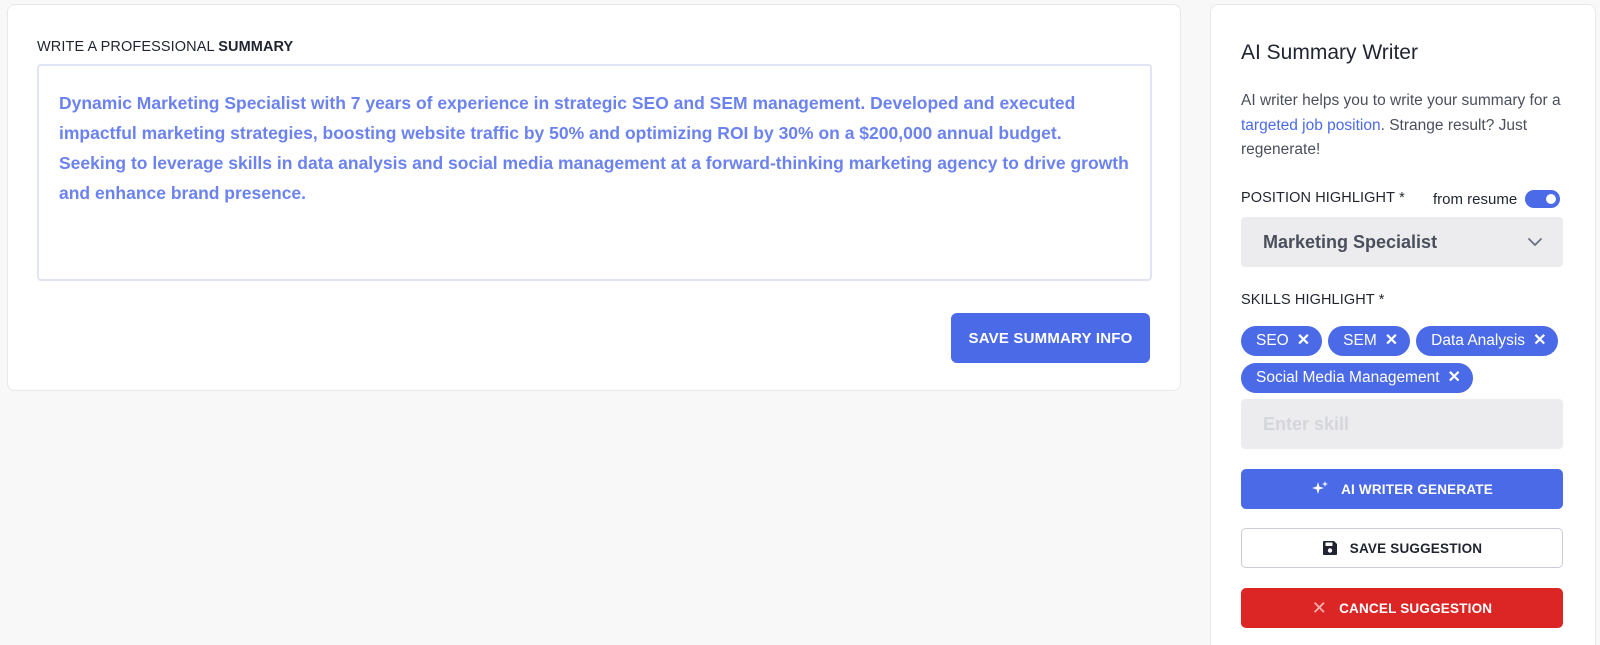 Image resolution: width=1600 pixels, height=645 pixels. I want to click on save-suggestion-label: SAVE SUGGESTION, so click(1416, 548).